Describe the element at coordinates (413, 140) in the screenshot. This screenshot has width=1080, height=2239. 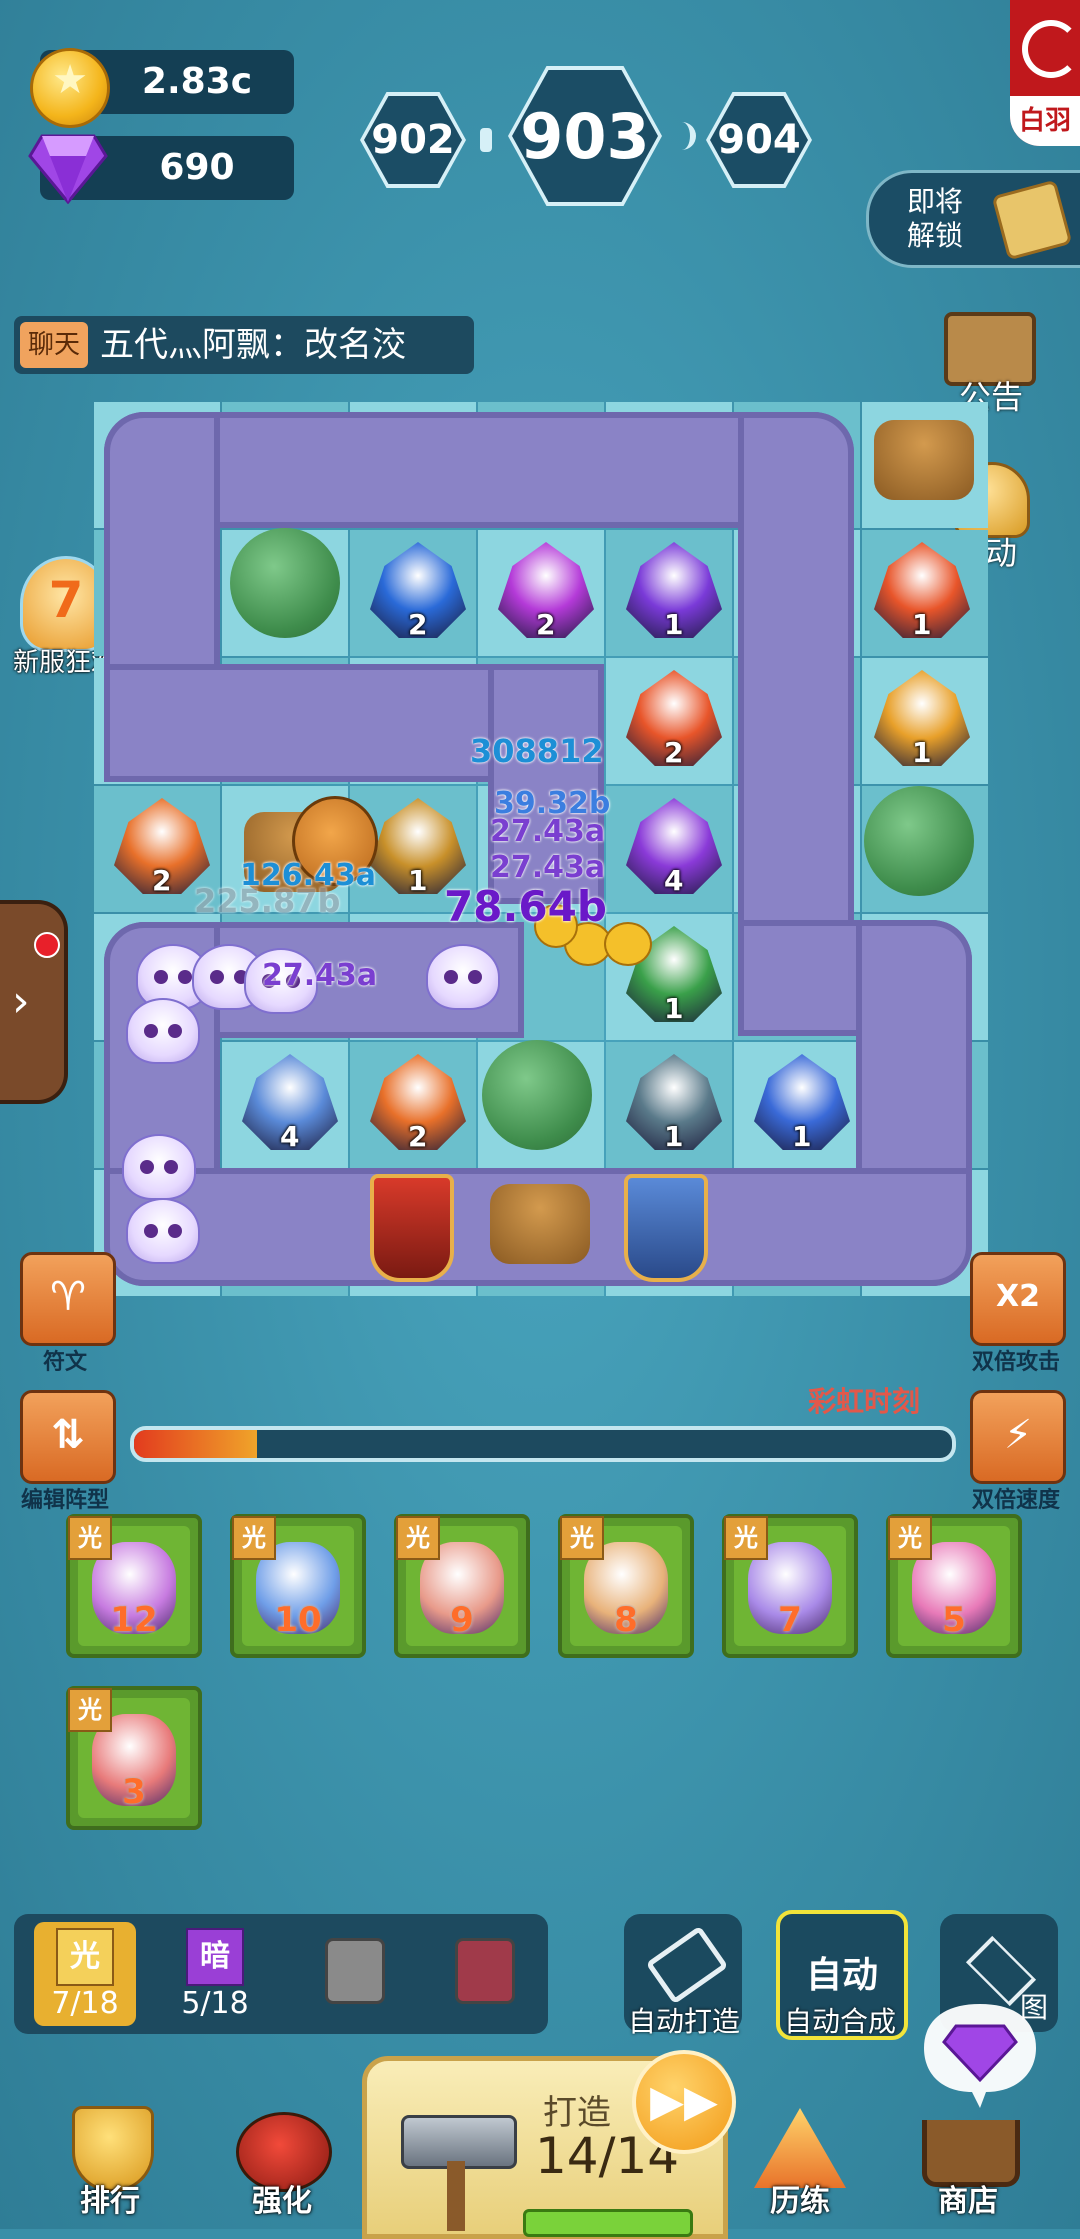
I see `level-prev-label: 902` at that location.